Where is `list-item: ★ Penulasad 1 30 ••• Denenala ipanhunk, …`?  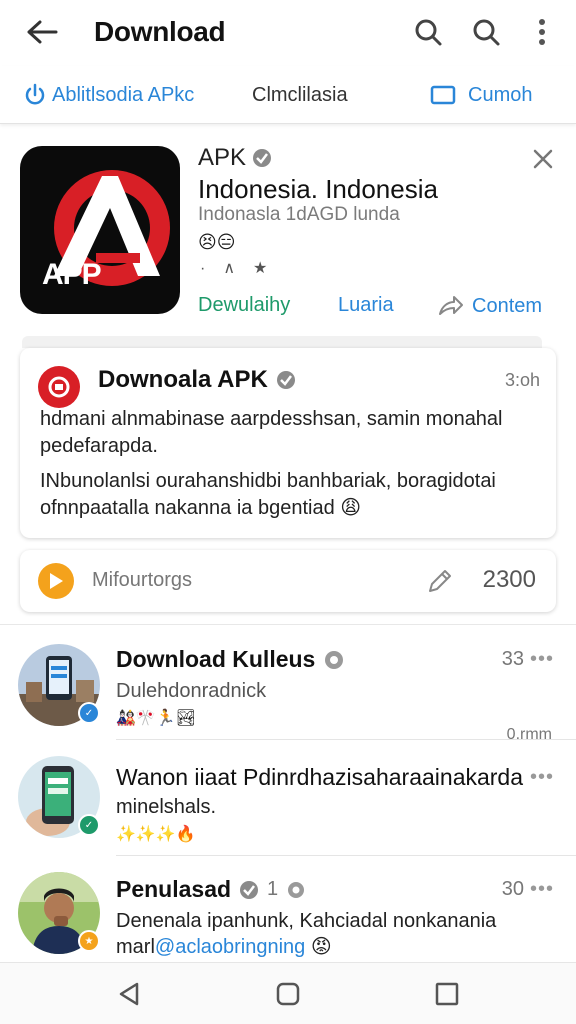 list-item: ★ Penulasad 1 30 ••• Denenala ipanhunk, … is located at coordinates (288, 915).